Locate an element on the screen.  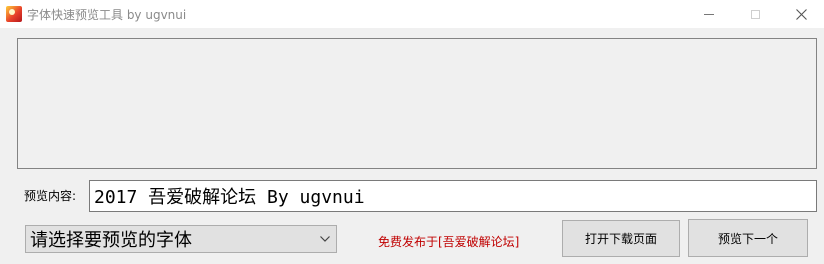
maximize-button is located at coordinates (755, 14).